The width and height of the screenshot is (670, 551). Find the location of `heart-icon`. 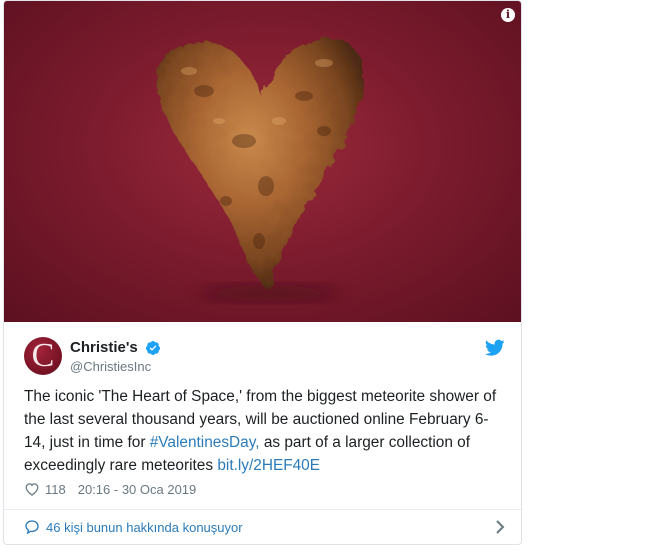

heart-icon is located at coordinates (32, 489).